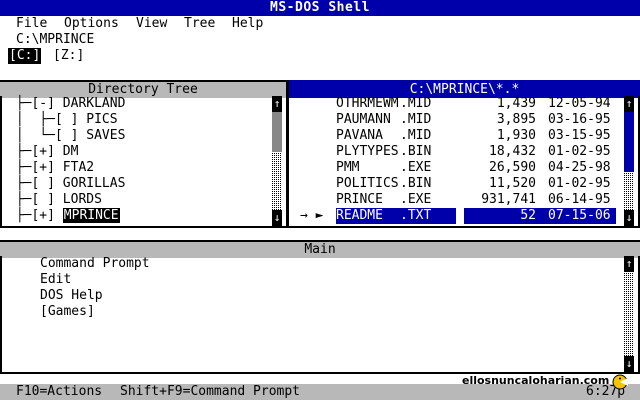 The image size is (640, 400). Describe the element at coordinates (67, 312) in the screenshot. I see `program-games: [Games]` at that location.